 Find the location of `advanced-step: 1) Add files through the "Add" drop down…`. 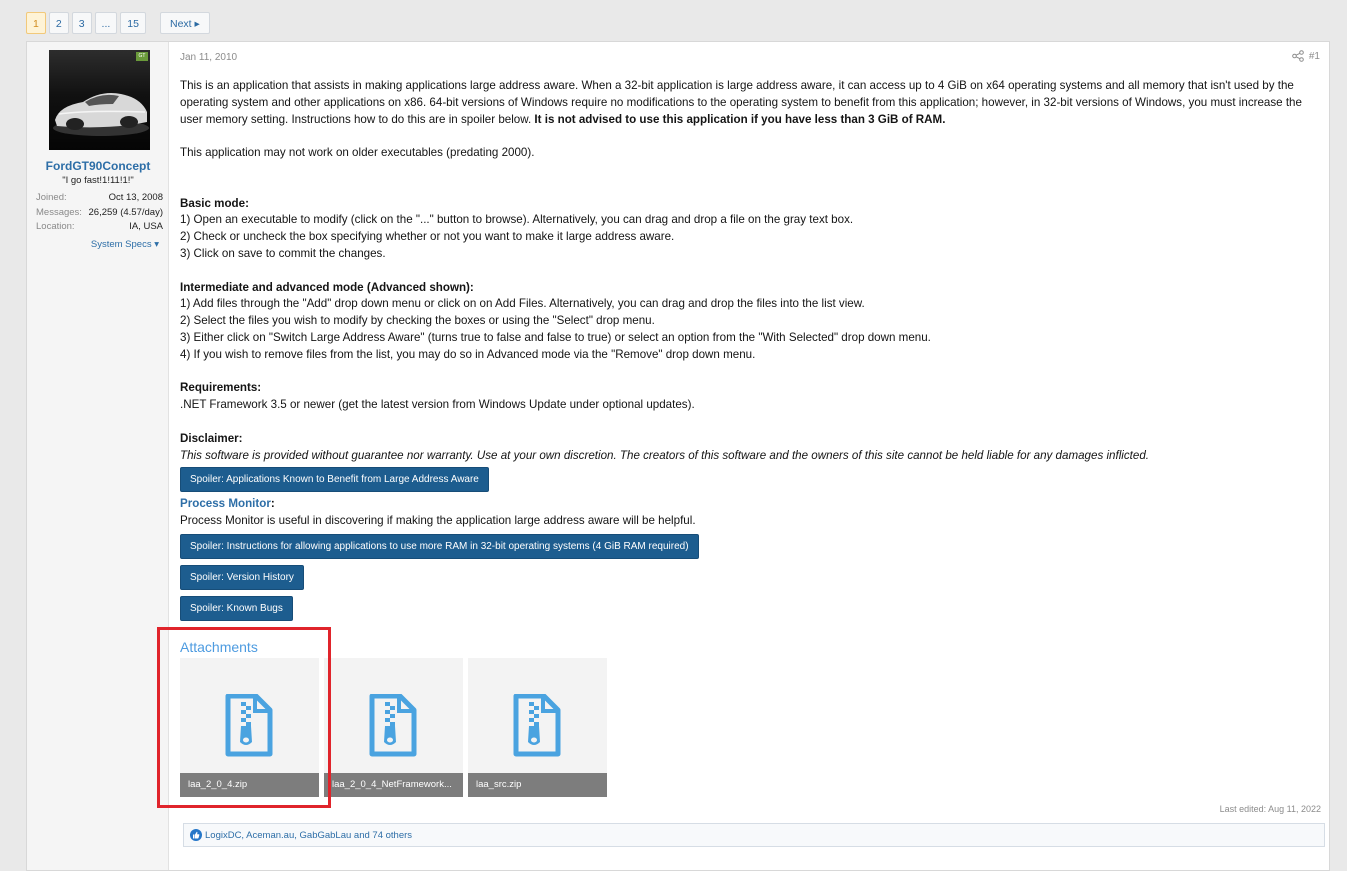

advanced-step: 1) Add files through the "Add" drop down… is located at coordinates (522, 304).